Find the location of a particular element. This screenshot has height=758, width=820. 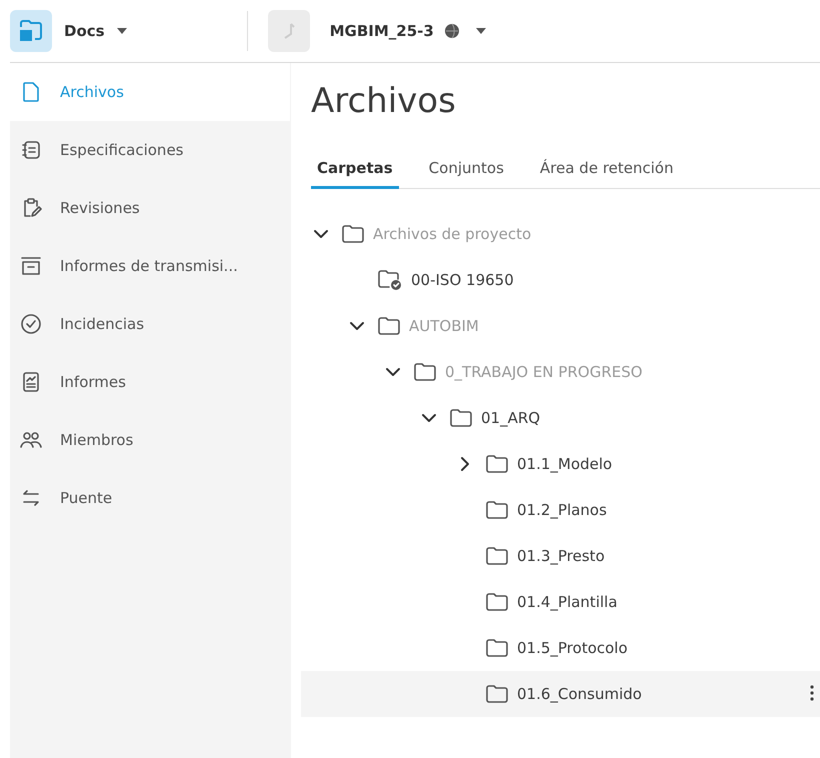

project-selector: MGBIM_25-3 is located at coordinates (408, 31).